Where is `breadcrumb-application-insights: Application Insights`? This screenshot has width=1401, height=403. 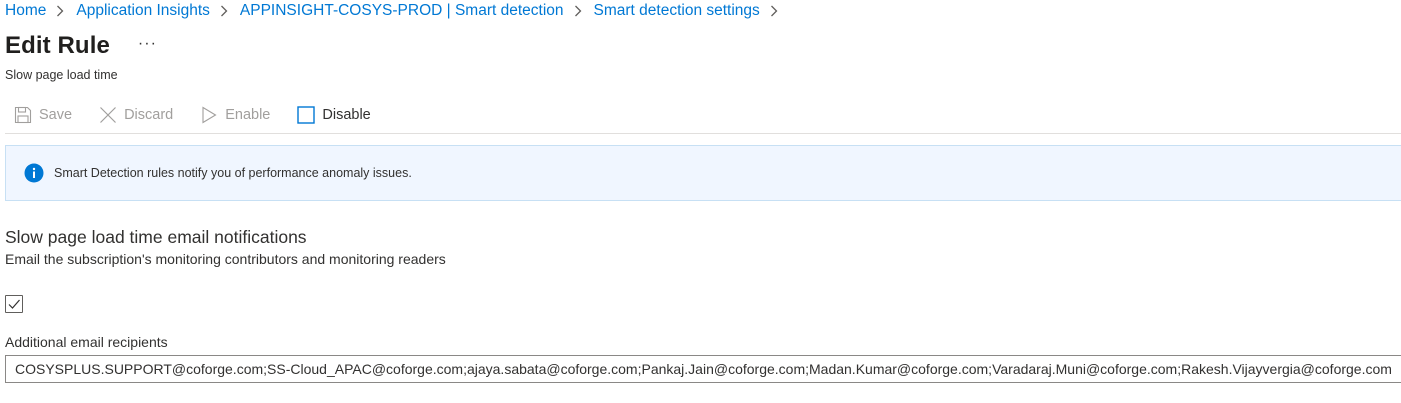 breadcrumb-application-insights: Application Insights is located at coordinates (143, 11).